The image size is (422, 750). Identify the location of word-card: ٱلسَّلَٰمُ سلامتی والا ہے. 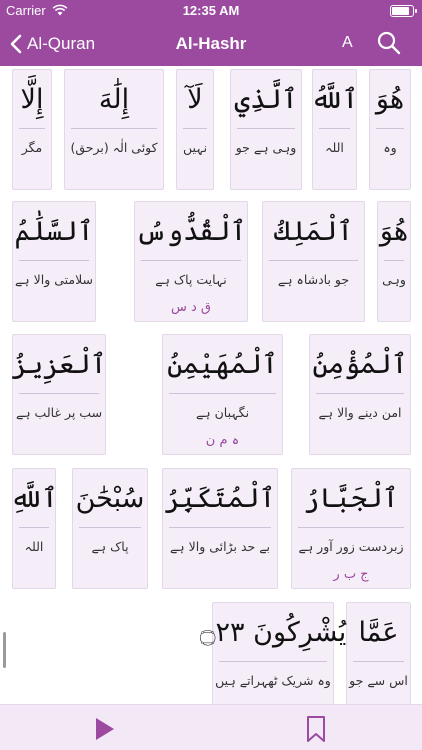
(54, 261).